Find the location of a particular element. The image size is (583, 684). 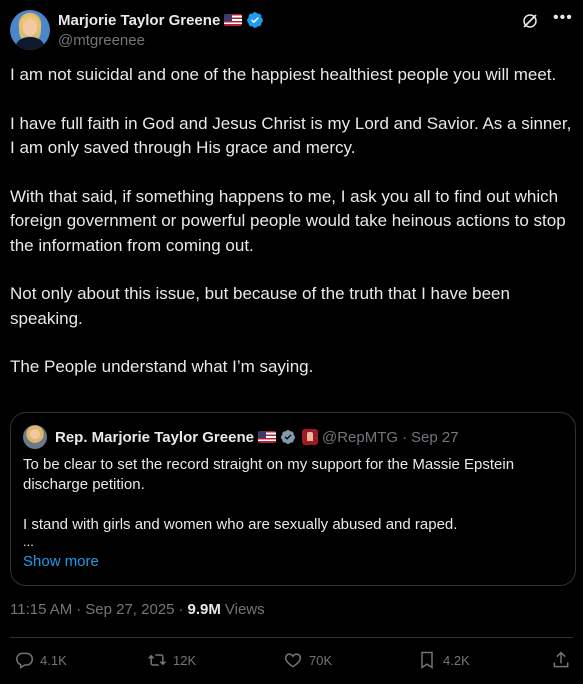

action-bar: 4.1K 12K 70K 4.2K is located at coordinates (291, 663).